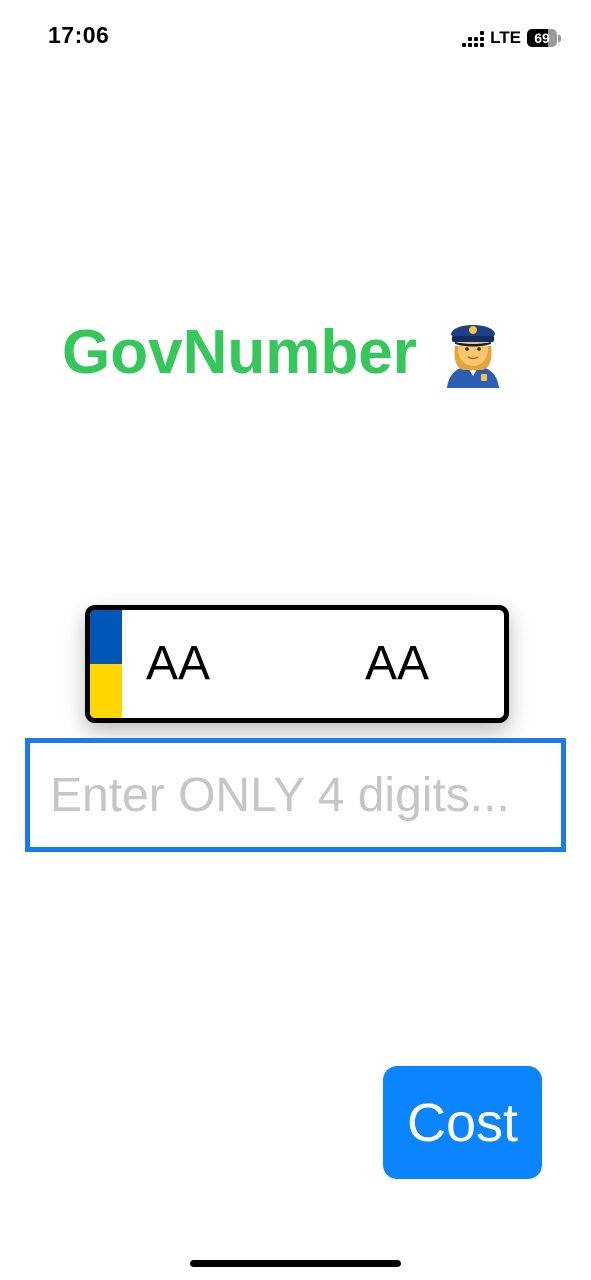 The image size is (591, 1280). What do you see at coordinates (79, 35) in the screenshot?
I see `status-time: 17:06` at bounding box center [79, 35].